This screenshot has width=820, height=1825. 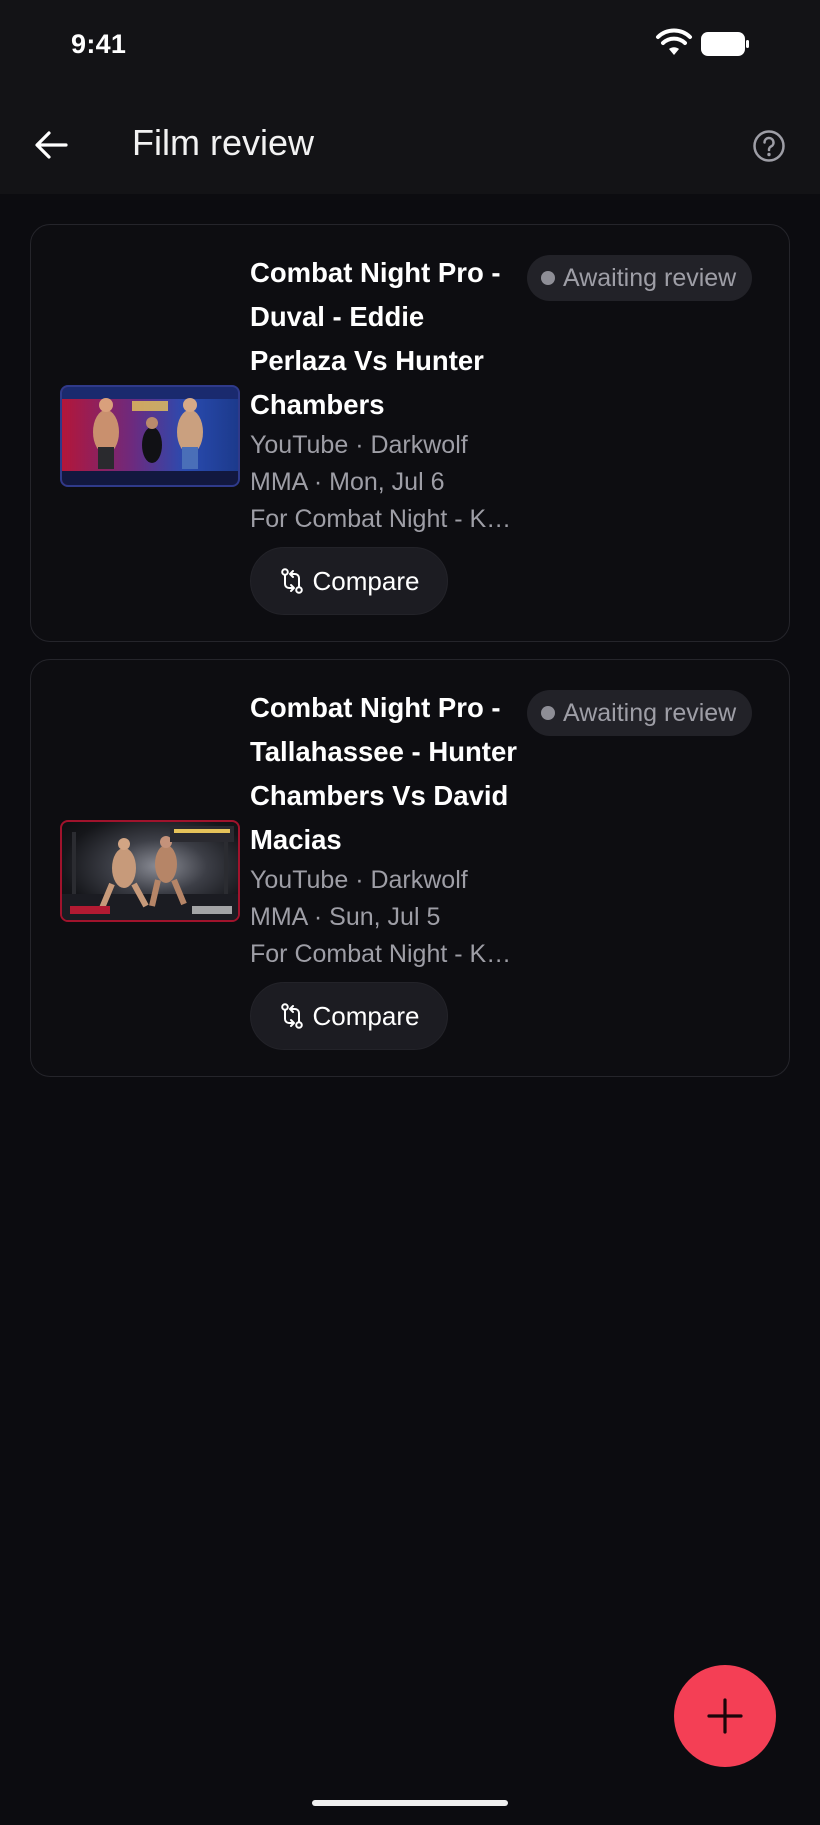 I want to click on help-circle-icon, so click(x=769, y=146).